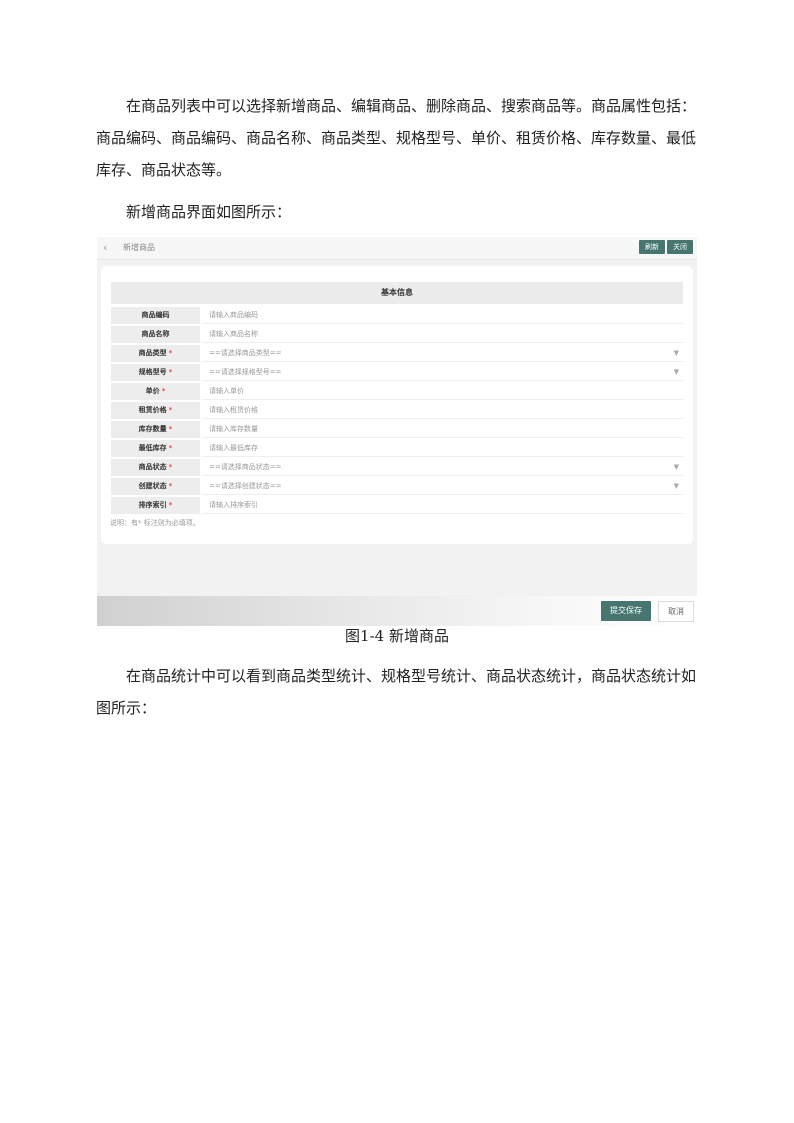 The image size is (794, 1123). Describe the element at coordinates (245, 467) in the screenshot. I see `field-placeholder: ==请选择商品状态==` at that location.